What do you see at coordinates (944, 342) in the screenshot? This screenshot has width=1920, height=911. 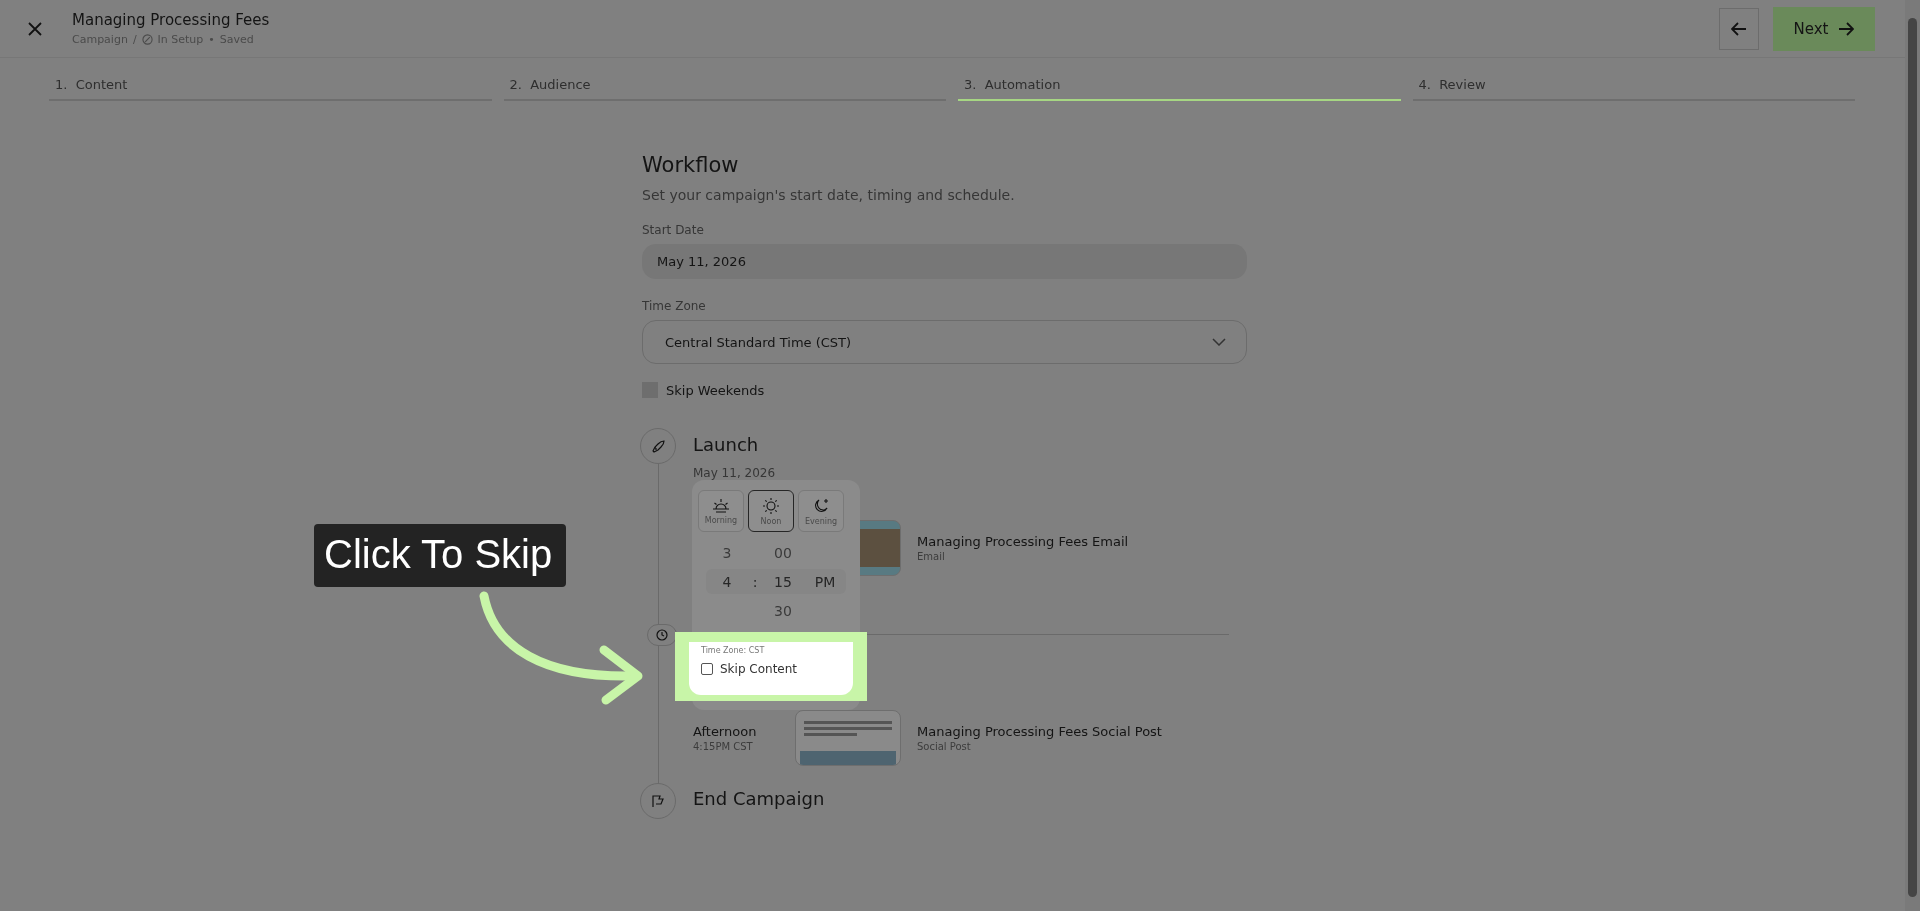 I see `time-zone-dropdown: Central Standard Time (CST)` at bounding box center [944, 342].